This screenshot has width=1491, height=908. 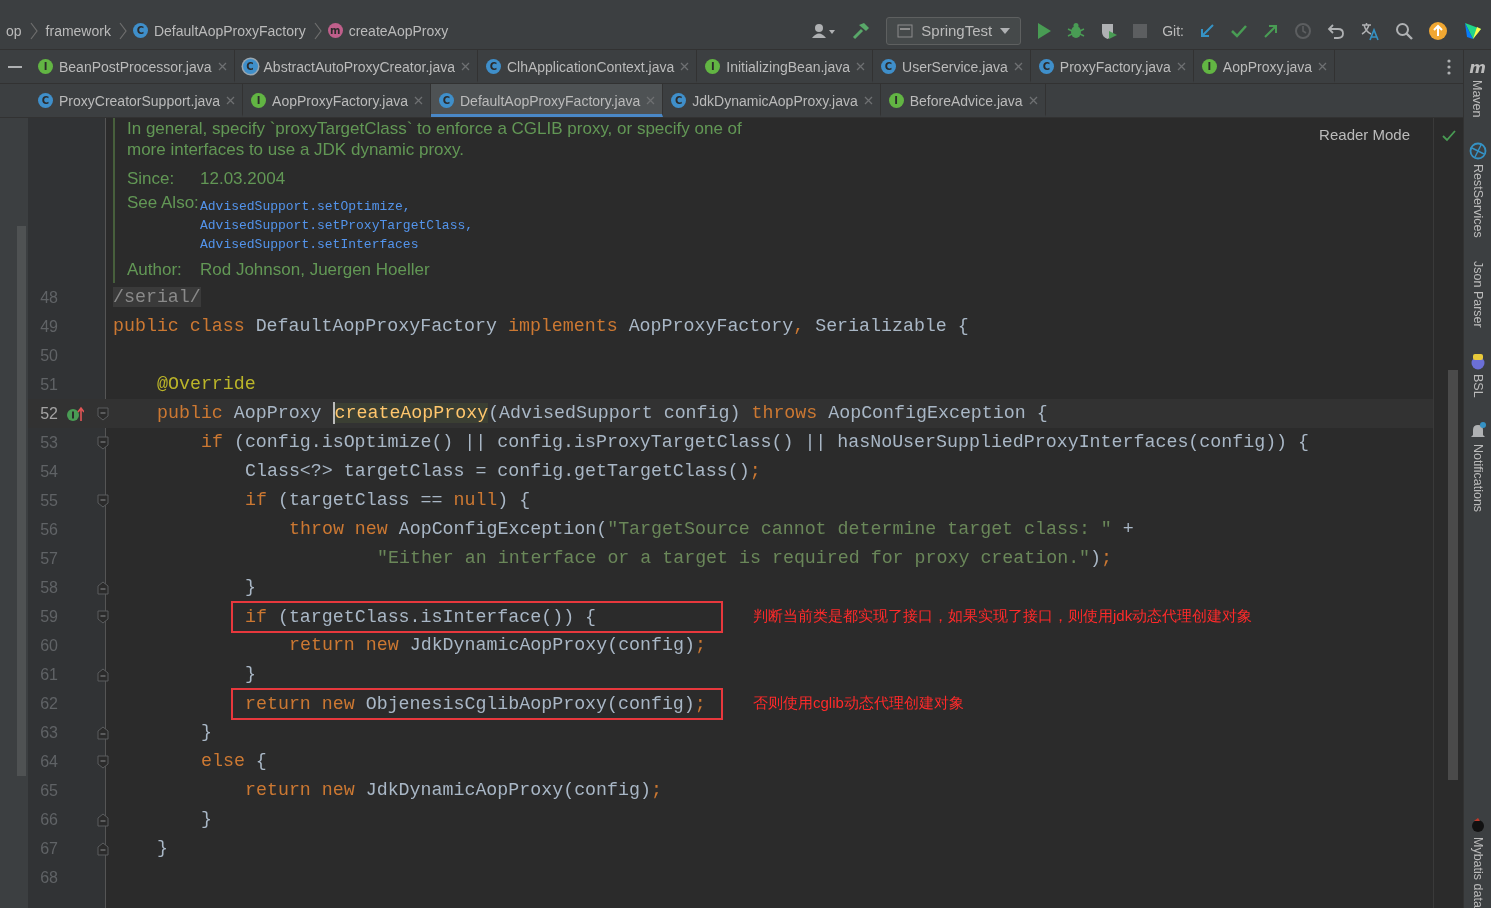 What do you see at coordinates (1370, 30) in the screenshot?
I see `translate-icon` at bounding box center [1370, 30].